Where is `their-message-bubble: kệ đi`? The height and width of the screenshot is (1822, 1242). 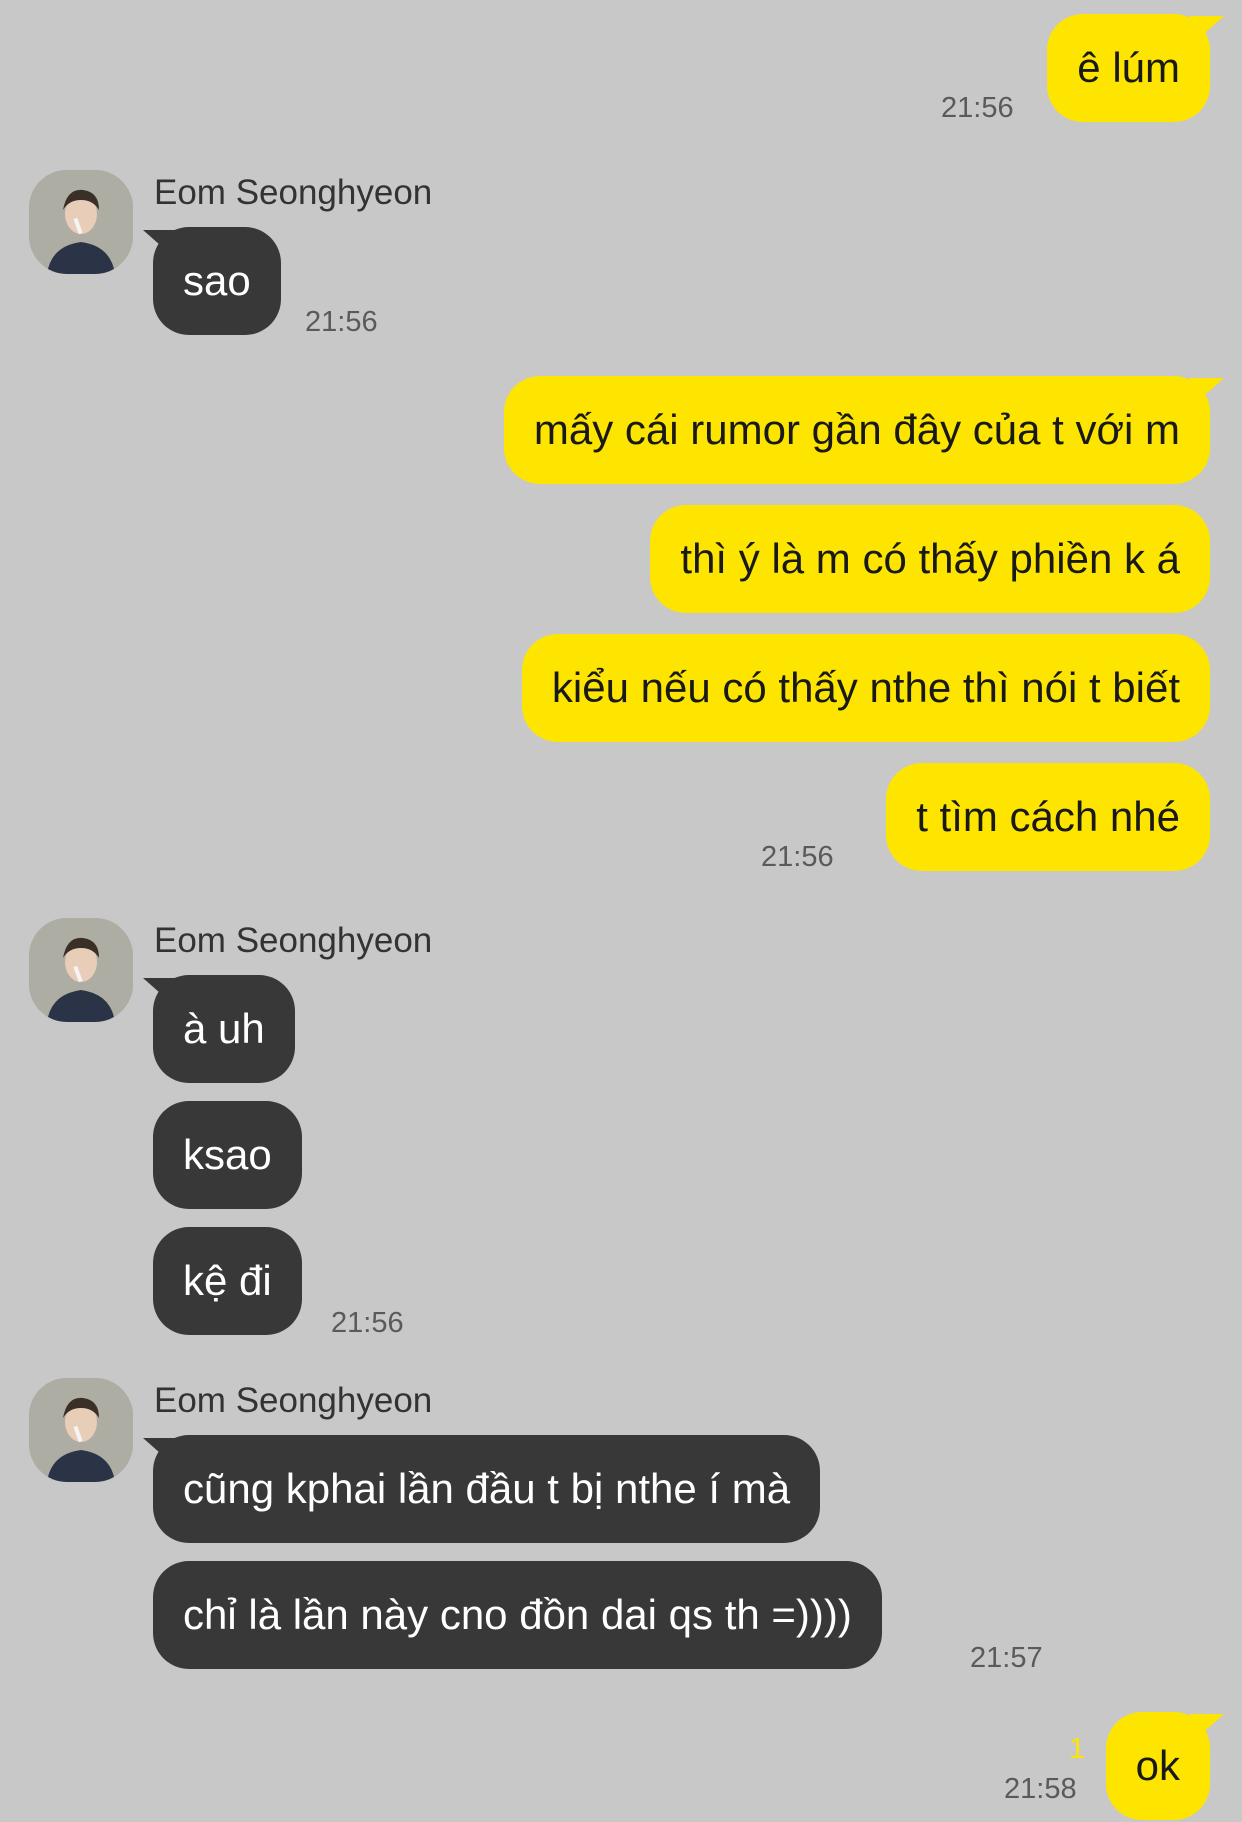
their-message-bubble: kệ đi is located at coordinates (227, 1281).